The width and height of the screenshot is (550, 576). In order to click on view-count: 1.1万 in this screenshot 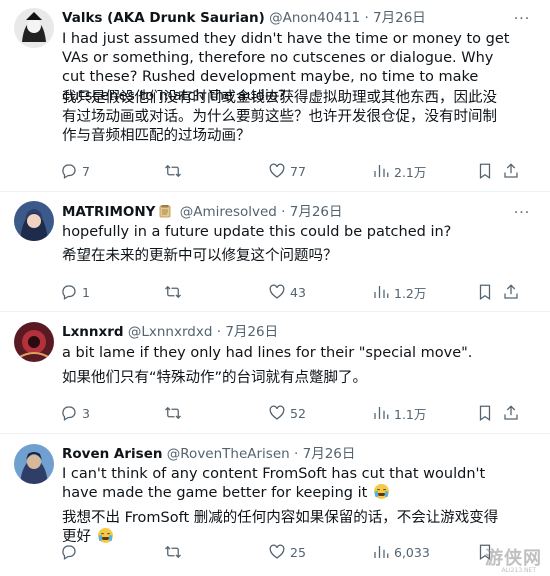, I will do `click(410, 414)`.